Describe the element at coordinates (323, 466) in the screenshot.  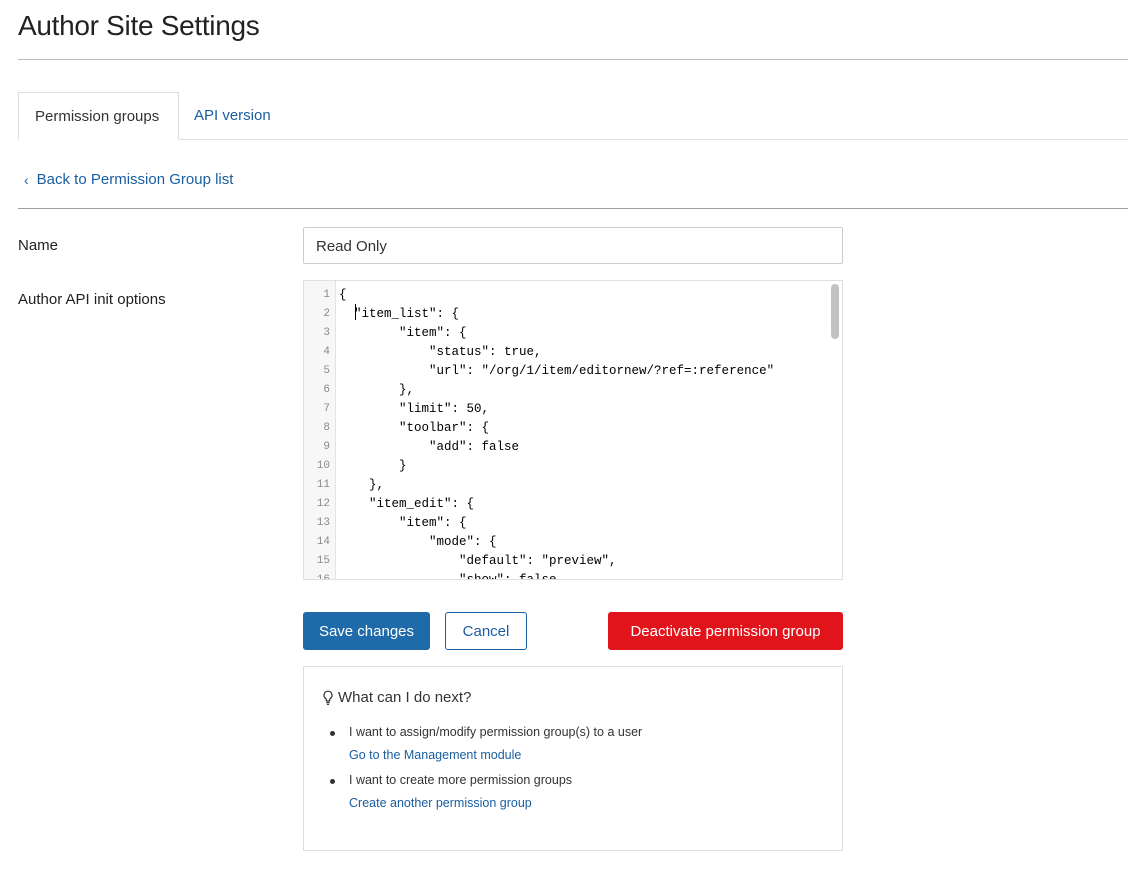
I see `line-number: 10` at that location.